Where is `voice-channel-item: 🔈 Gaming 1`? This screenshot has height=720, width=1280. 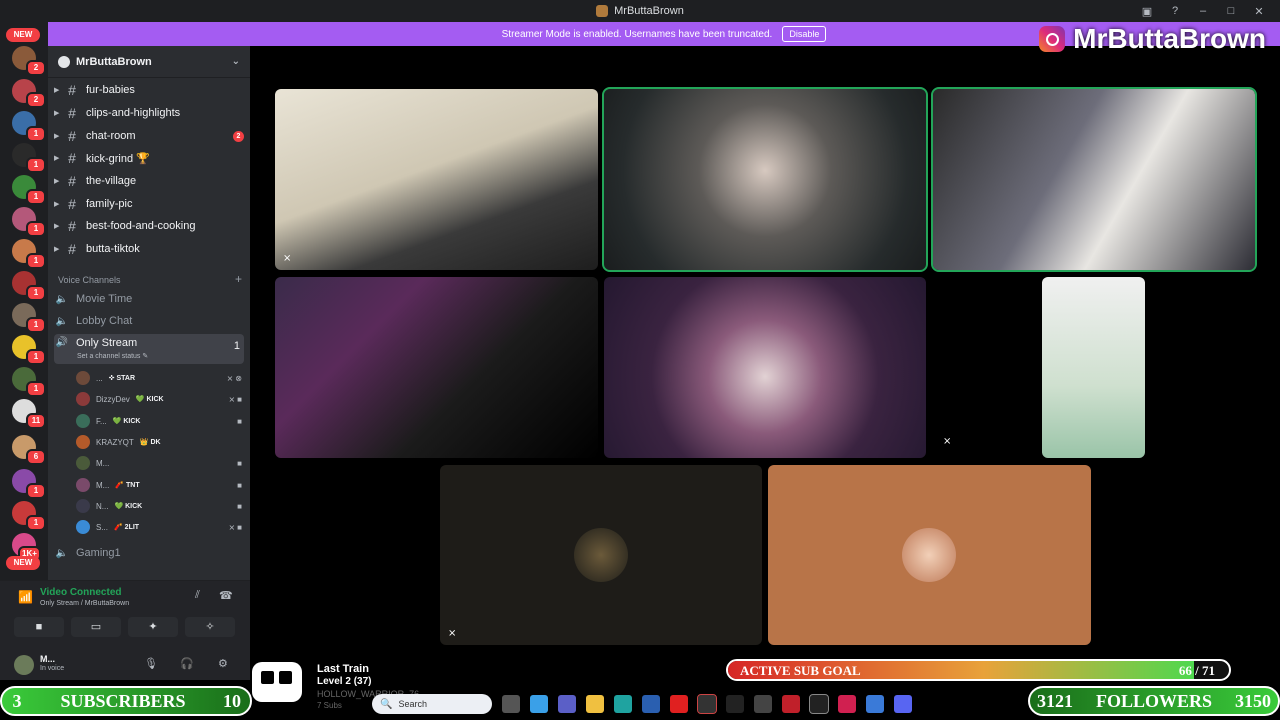
voice-channel-item: 🔈 Gaming 1 is located at coordinates (149, 553).